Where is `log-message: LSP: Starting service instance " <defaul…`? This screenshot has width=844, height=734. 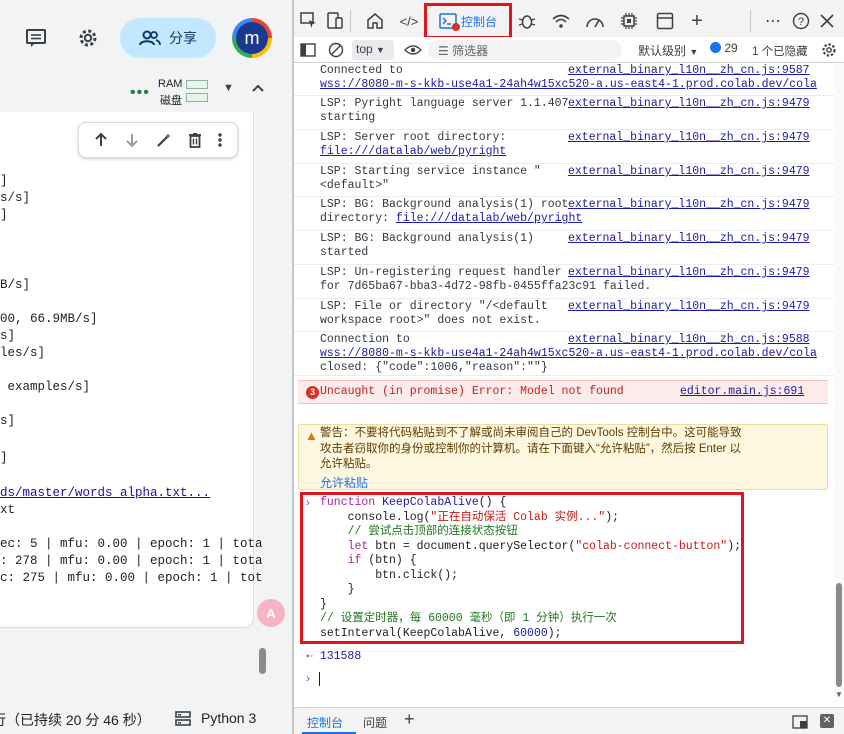 log-message: LSP: Starting service instance " <defaul… is located at coordinates (430, 178).